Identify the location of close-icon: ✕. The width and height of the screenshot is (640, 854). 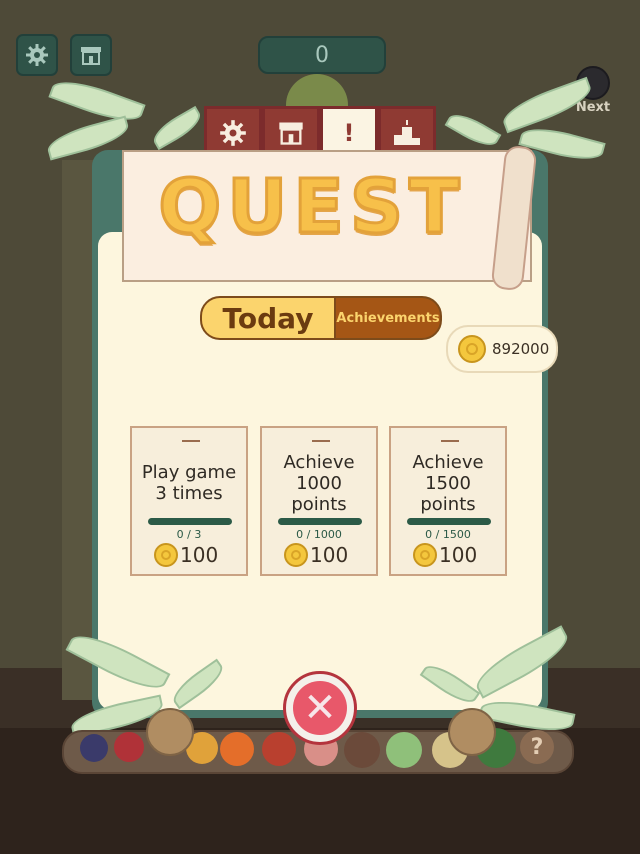
(320, 708).